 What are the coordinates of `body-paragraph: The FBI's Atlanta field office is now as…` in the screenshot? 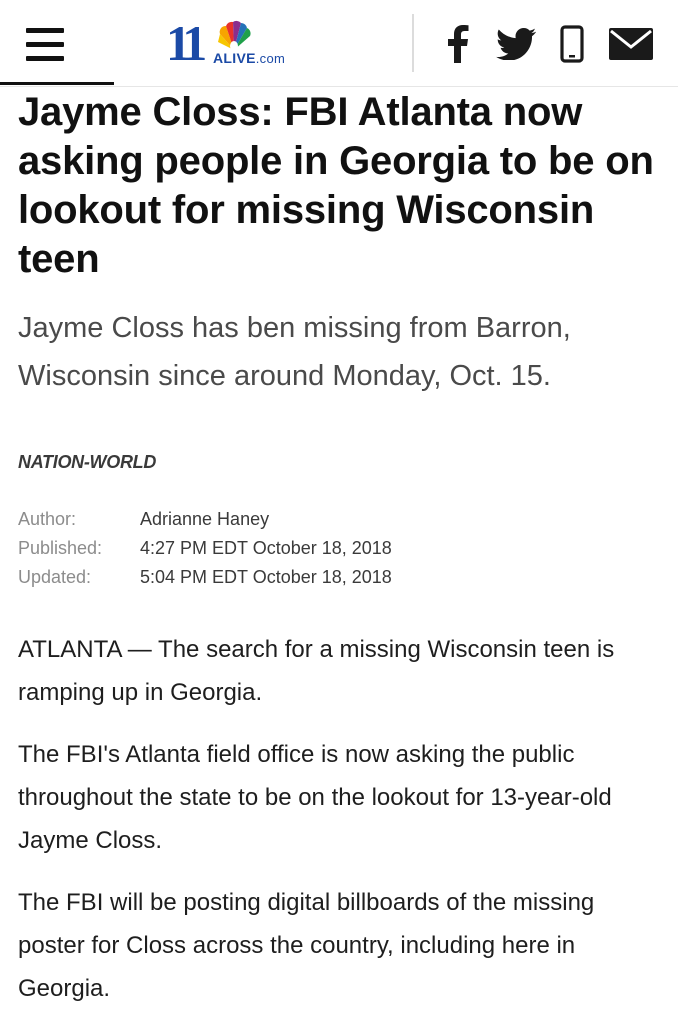 It's located at (315, 797).